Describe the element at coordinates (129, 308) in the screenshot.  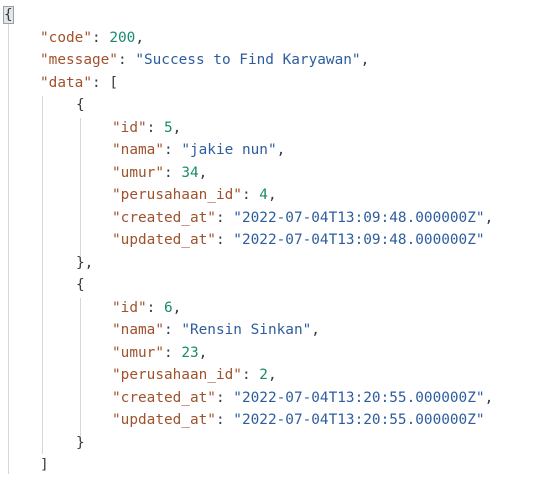
I see `record-2-id-key: "id"` at that location.